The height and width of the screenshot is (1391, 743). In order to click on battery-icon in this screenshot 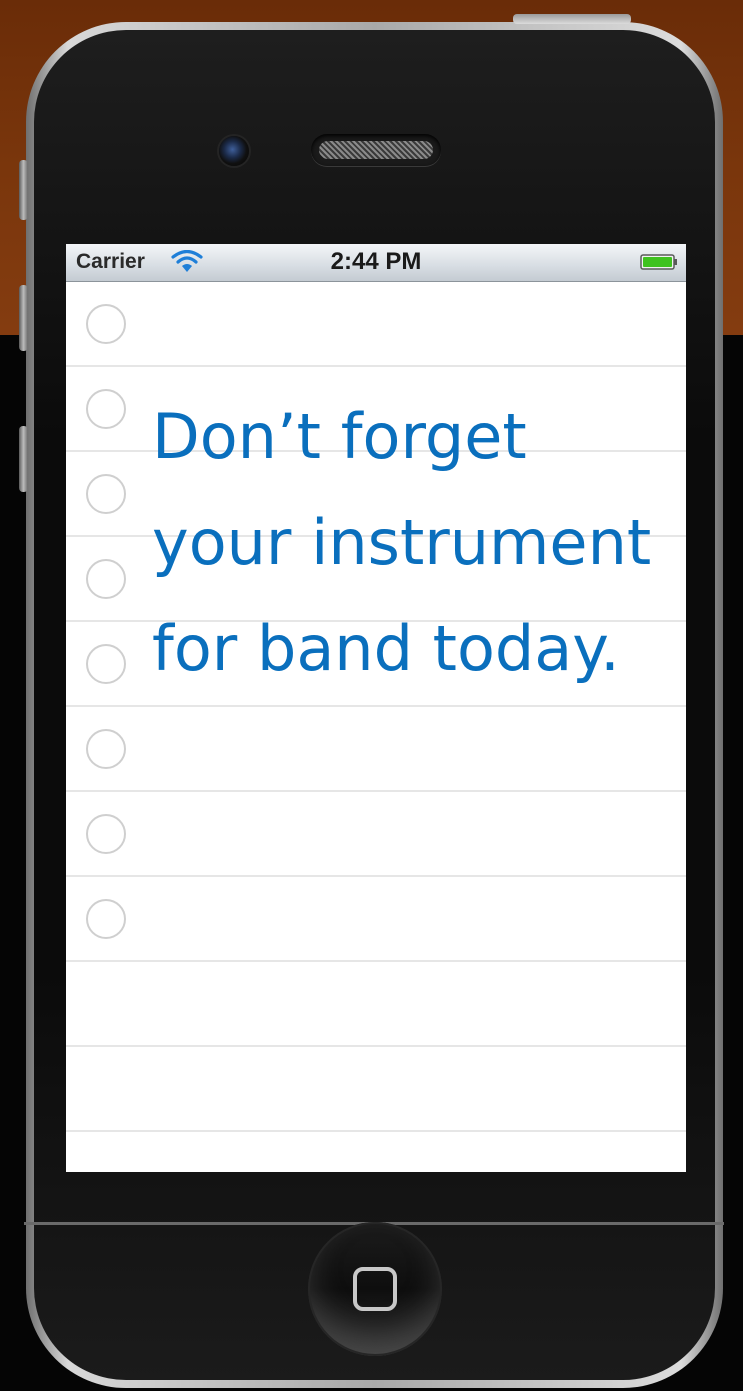, I will do `click(658, 262)`.